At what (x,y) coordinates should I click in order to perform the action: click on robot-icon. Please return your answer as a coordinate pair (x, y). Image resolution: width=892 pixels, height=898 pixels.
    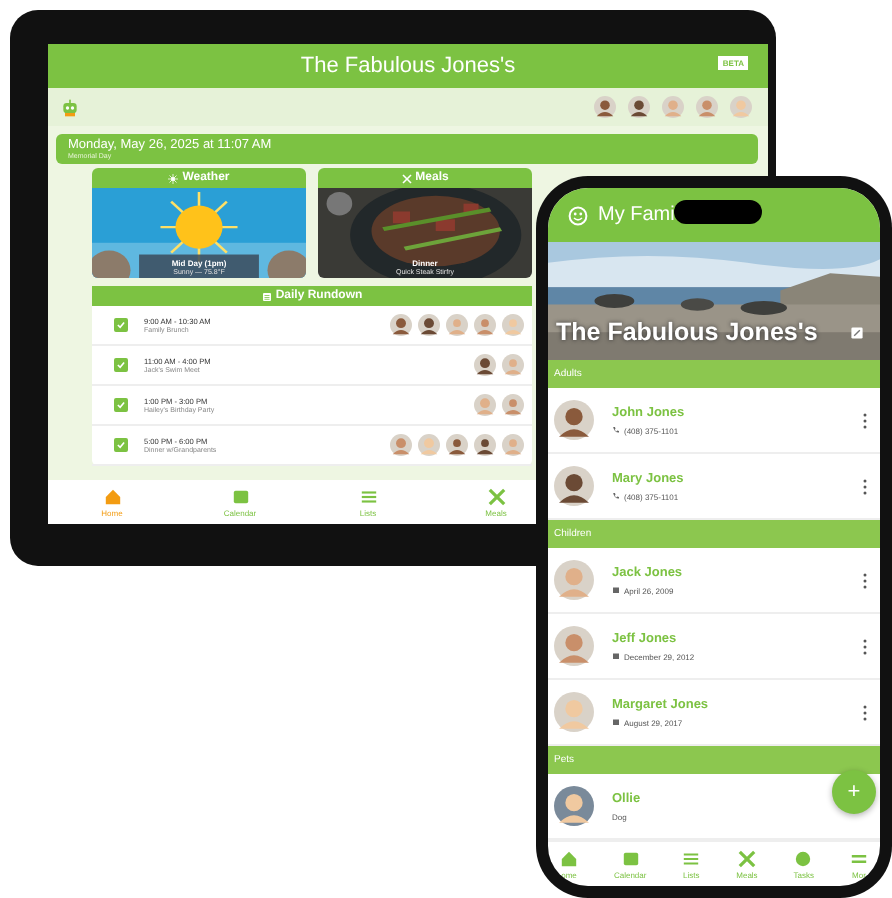
    Looking at the image, I should click on (70, 107).